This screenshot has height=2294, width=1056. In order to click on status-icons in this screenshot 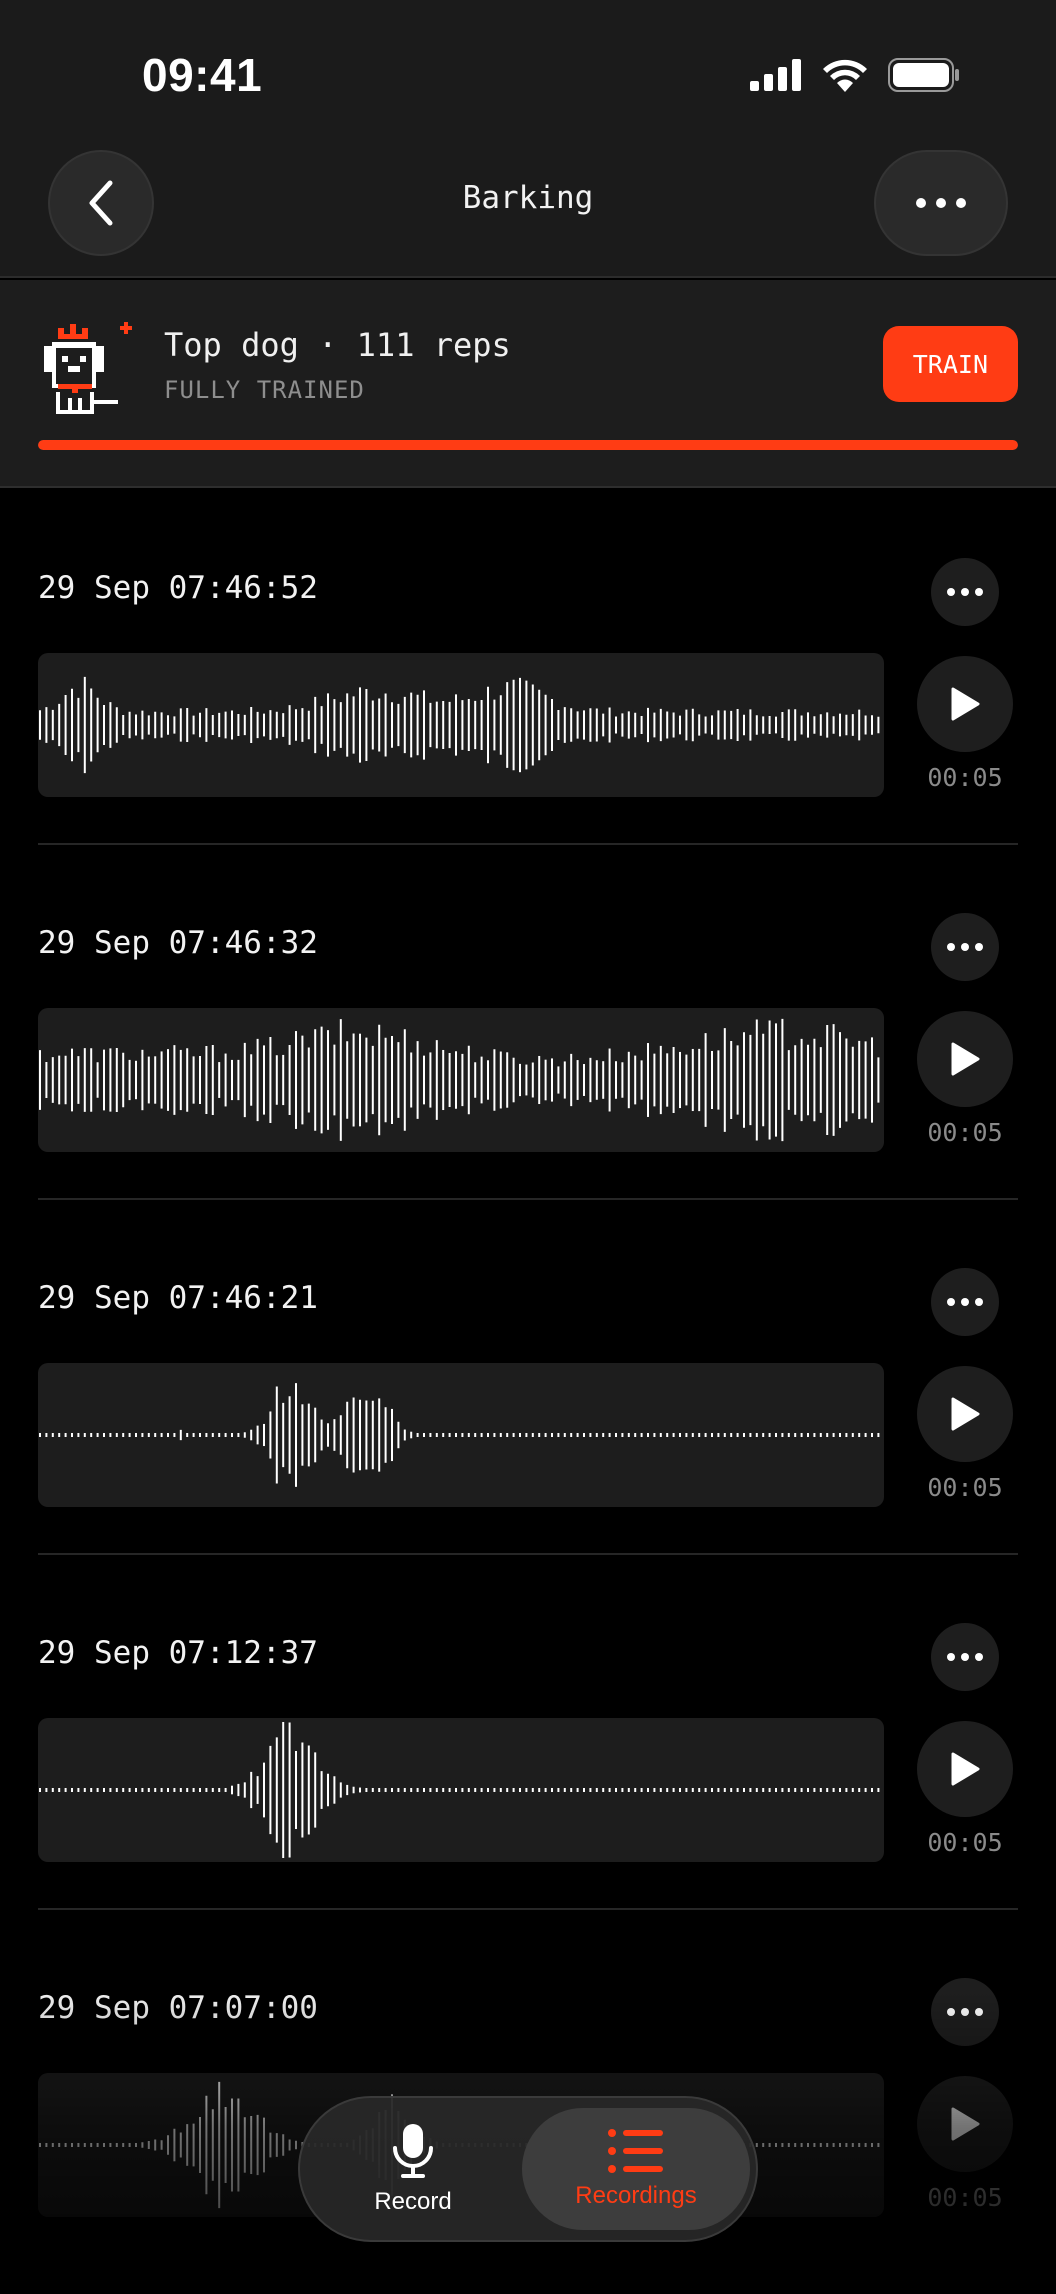, I will do `click(855, 75)`.